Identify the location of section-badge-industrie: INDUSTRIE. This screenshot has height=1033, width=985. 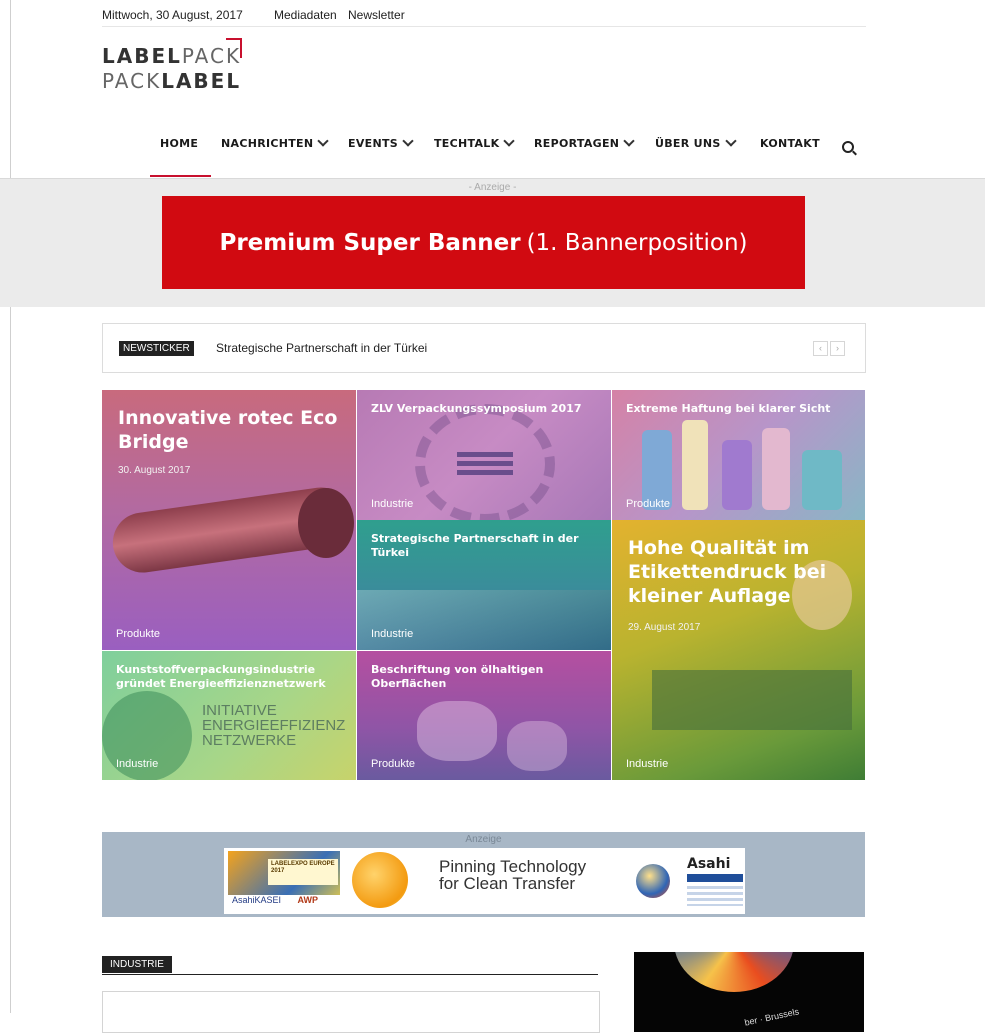
(137, 964).